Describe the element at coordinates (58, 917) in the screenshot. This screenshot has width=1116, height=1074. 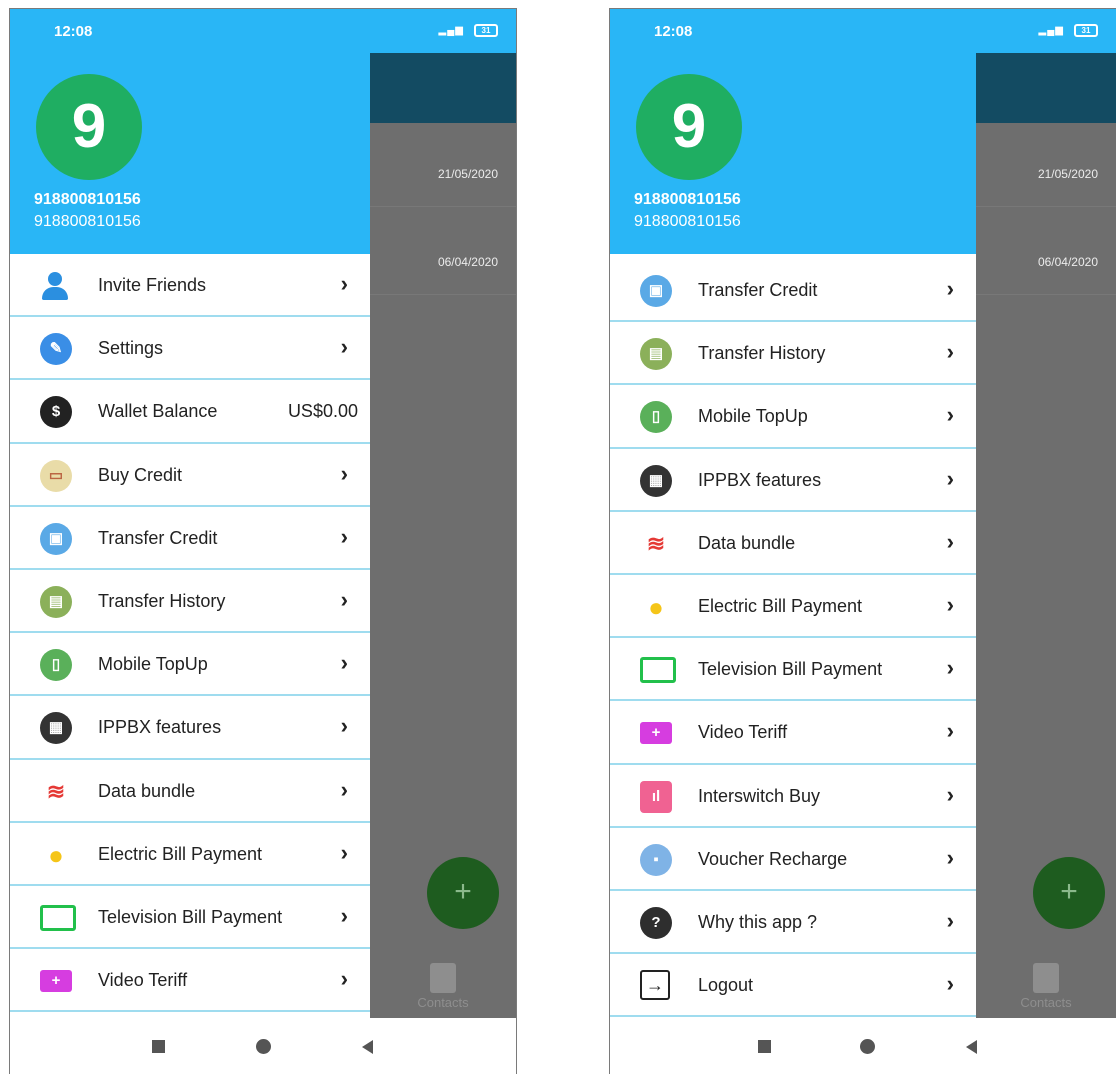
I see `television-icon` at that location.